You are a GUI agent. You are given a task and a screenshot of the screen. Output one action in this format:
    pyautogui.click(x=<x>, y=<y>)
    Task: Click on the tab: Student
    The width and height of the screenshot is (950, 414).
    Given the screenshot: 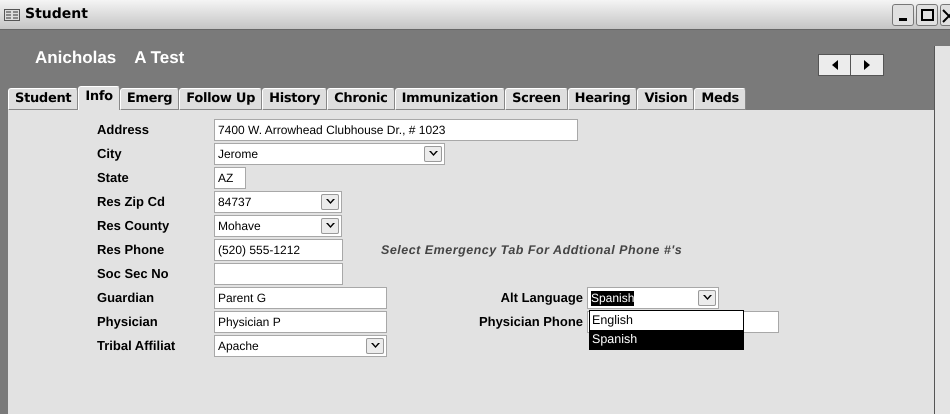 What is the action you would take?
    pyautogui.click(x=43, y=99)
    